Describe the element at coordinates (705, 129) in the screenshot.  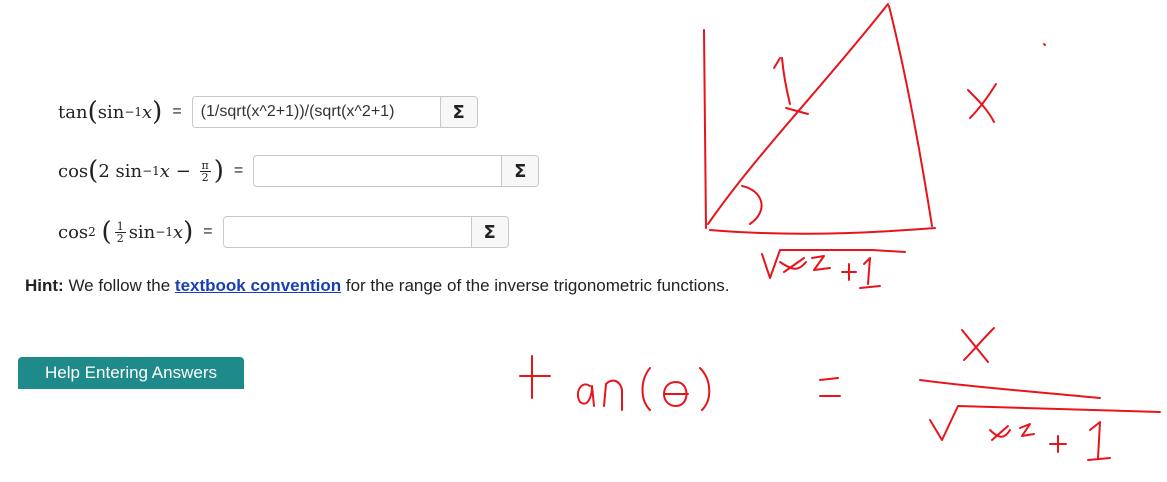
I see `triangle-vertical-side` at that location.